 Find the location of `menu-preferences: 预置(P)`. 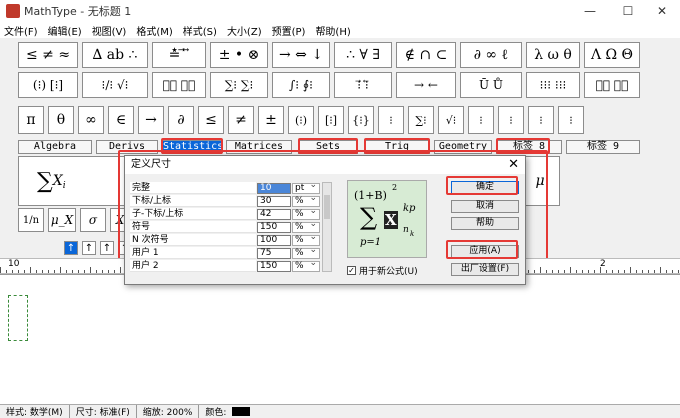

menu-preferences: 预置(P) is located at coordinates (290, 30).